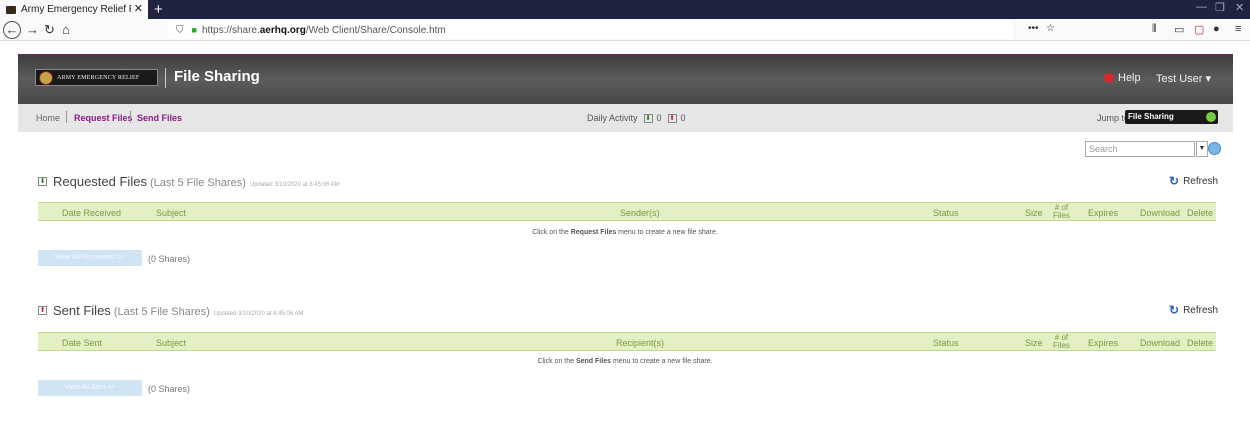 The image size is (1250, 421). I want to click on help-label: Help, so click(1129, 78).